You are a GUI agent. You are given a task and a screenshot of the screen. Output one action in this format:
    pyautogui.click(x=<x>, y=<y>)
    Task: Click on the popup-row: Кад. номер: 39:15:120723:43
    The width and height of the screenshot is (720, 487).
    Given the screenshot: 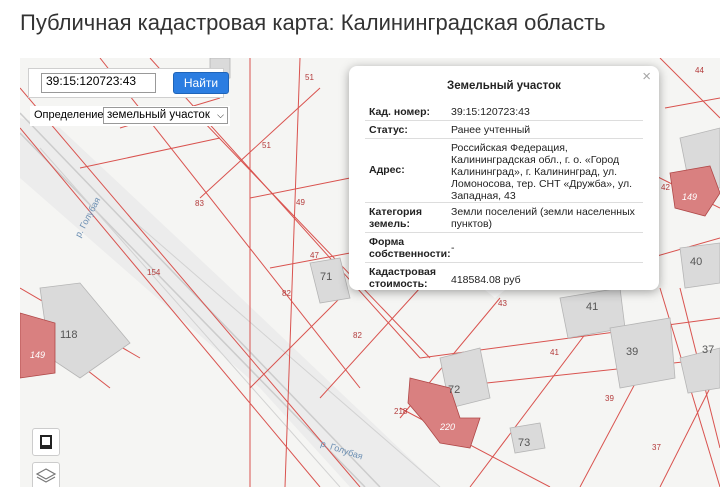 What is the action you would take?
    pyautogui.click(x=504, y=112)
    